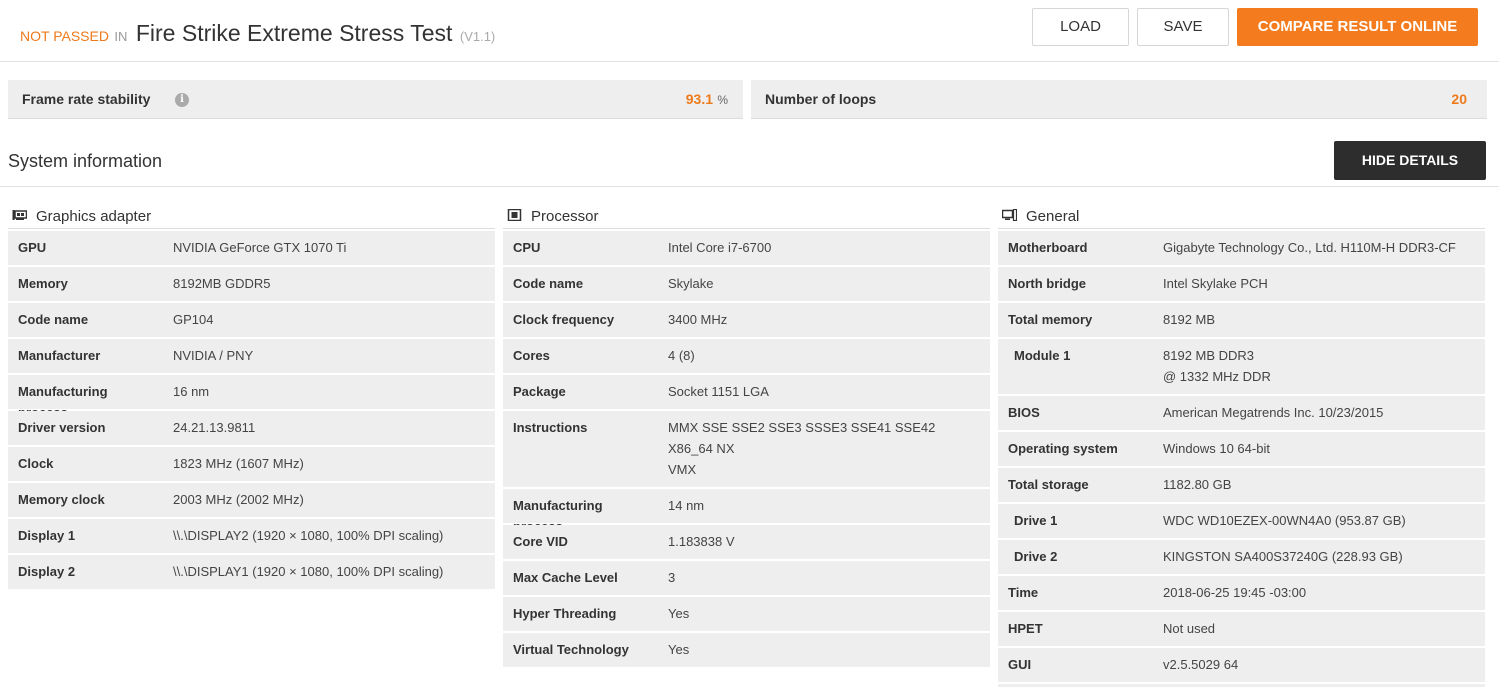 The height and width of the screenshot is (687, 1499). Describe the element at coordinates (722, 100) in the screenshot. I see `frame-rate-stability-unit: %` at that location.